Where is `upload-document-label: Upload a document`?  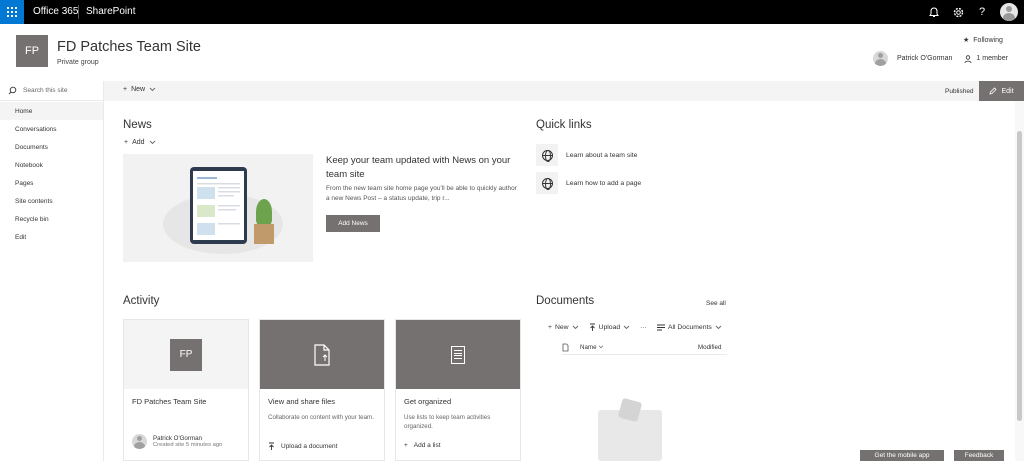
upload-document-label: Upload a document is located at coordinates (309, 446).